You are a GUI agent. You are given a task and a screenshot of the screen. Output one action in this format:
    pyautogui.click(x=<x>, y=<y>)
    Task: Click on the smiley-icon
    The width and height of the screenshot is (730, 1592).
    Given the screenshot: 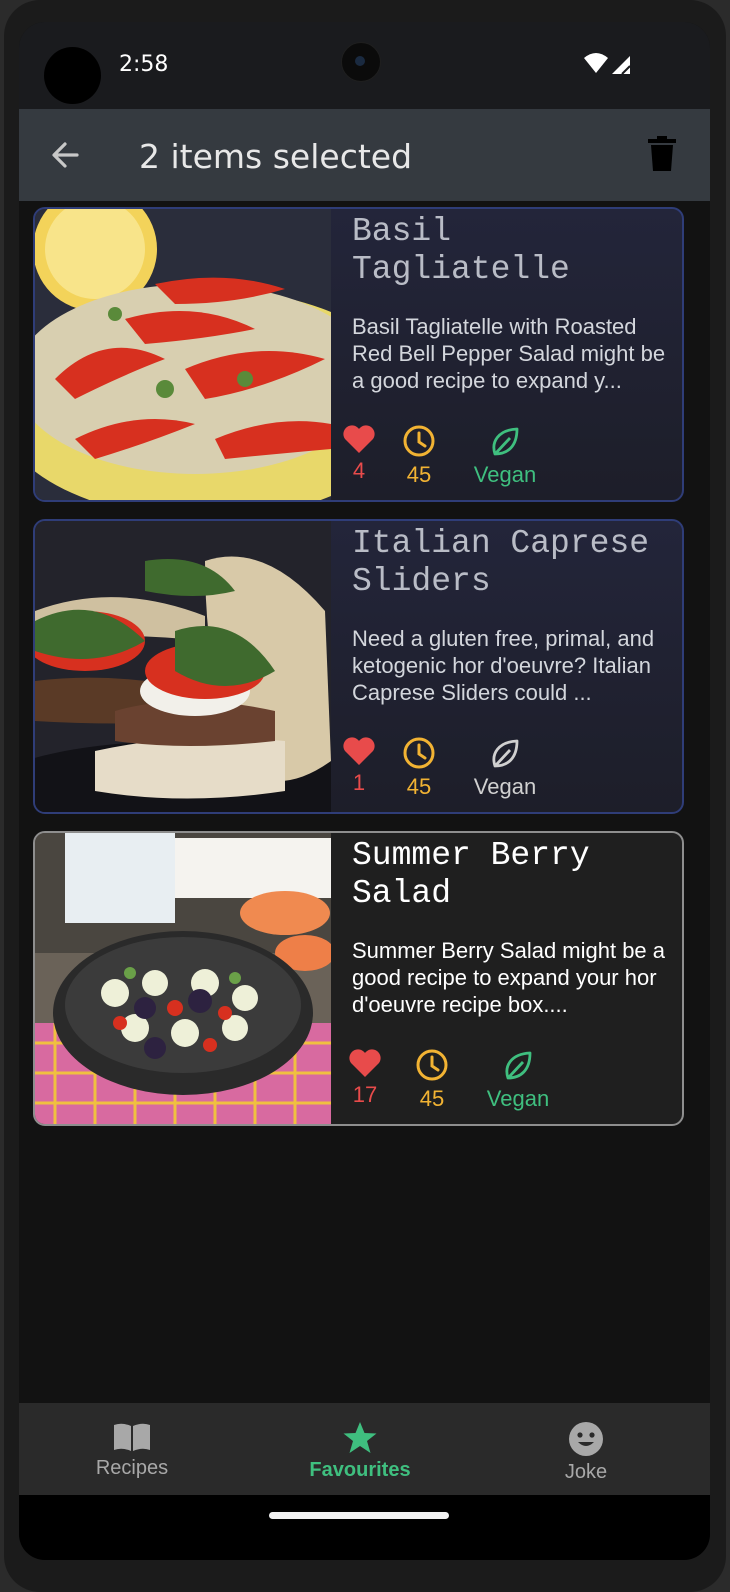 What is the action you would take?
    pyautogui.click(x=586, y=1439)
    